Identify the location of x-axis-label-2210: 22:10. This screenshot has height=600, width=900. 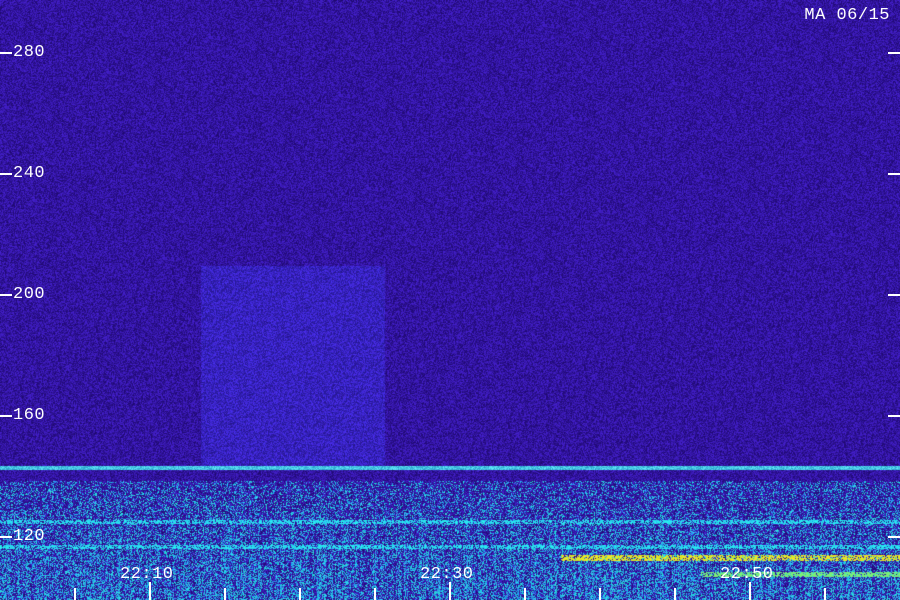
(147, 574).